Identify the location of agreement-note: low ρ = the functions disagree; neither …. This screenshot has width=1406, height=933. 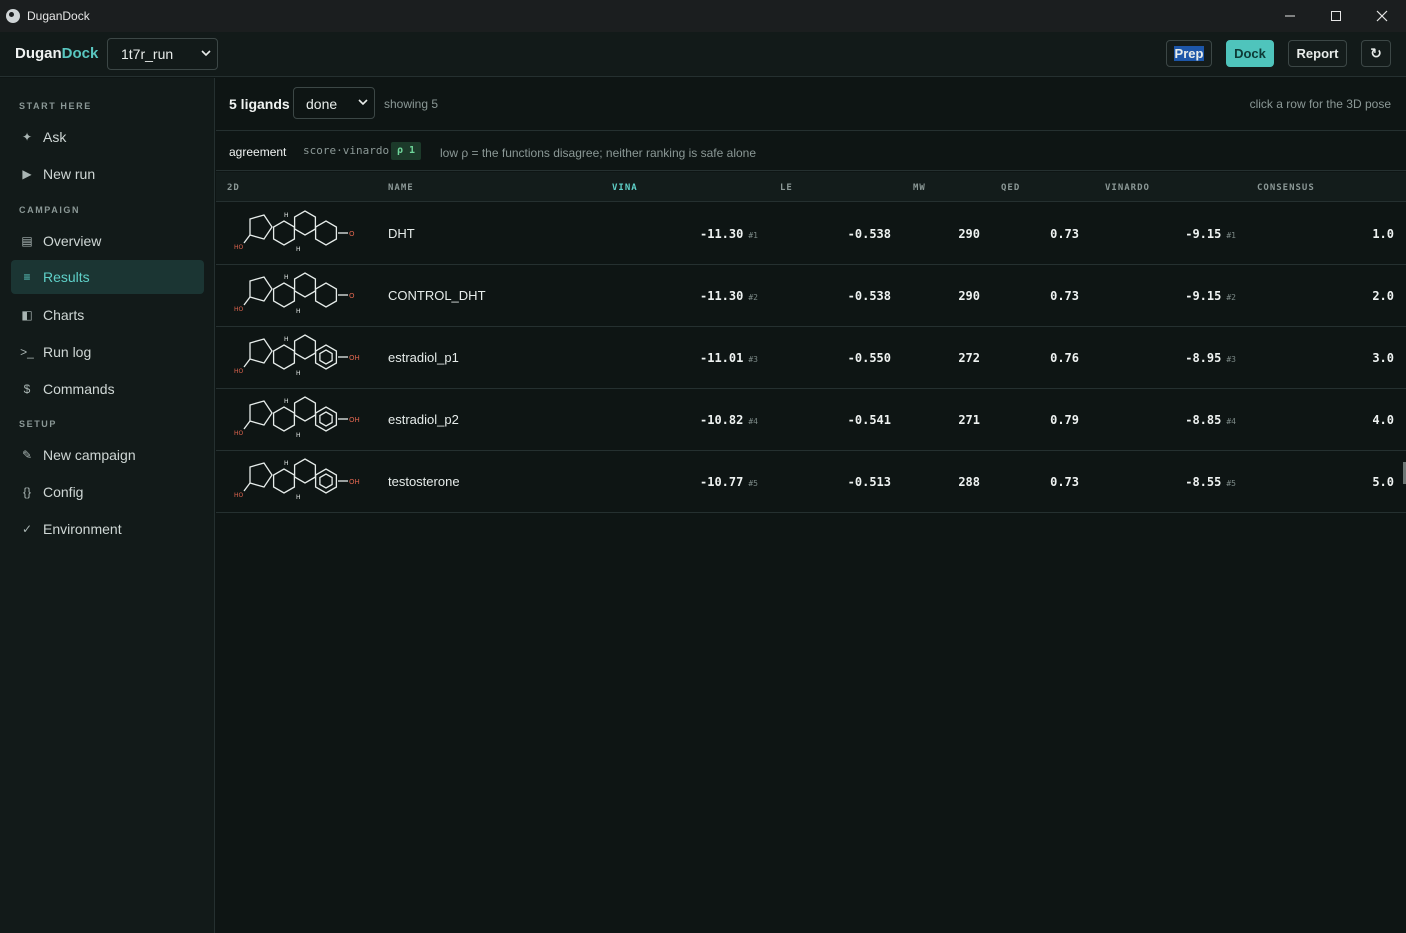
(598, 153).